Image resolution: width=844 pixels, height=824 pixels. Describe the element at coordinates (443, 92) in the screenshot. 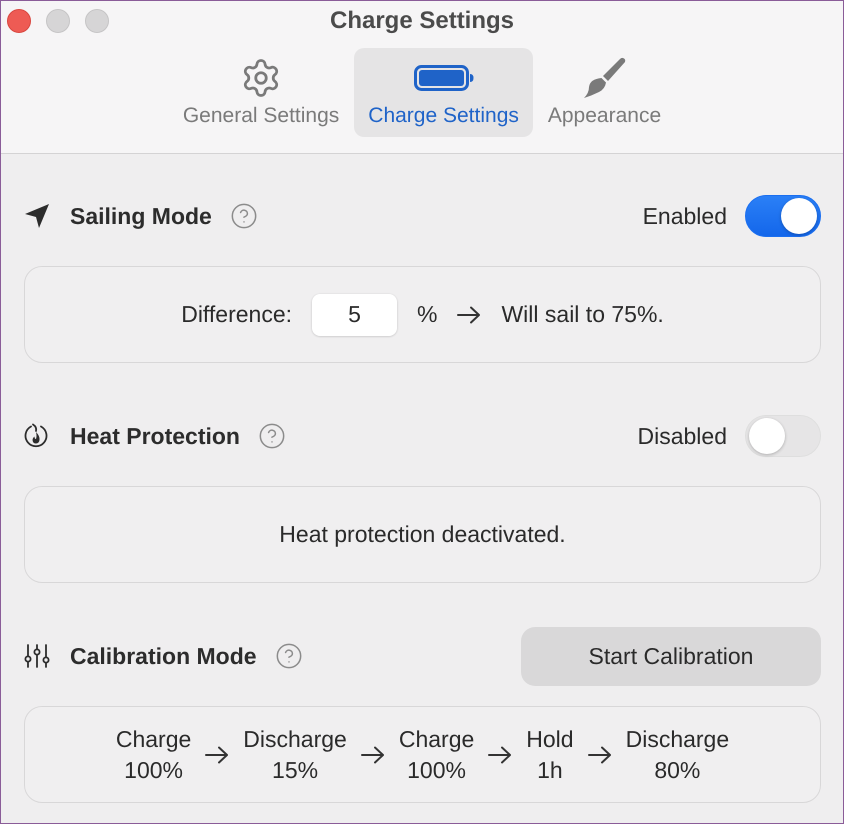

I see `toolbar-tab: Charge Settings` at that location.